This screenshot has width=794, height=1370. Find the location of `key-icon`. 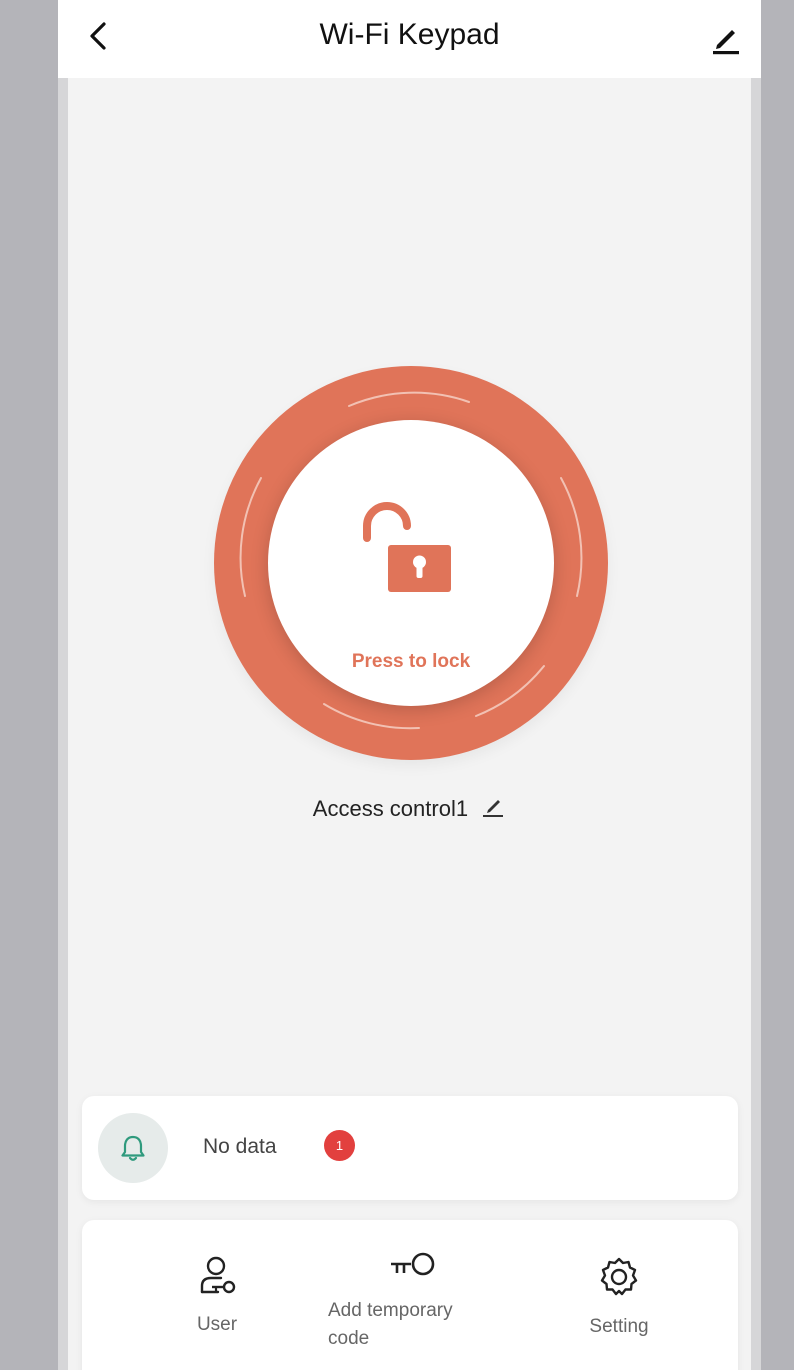

key-icon is located at coordinates (413, 1264).